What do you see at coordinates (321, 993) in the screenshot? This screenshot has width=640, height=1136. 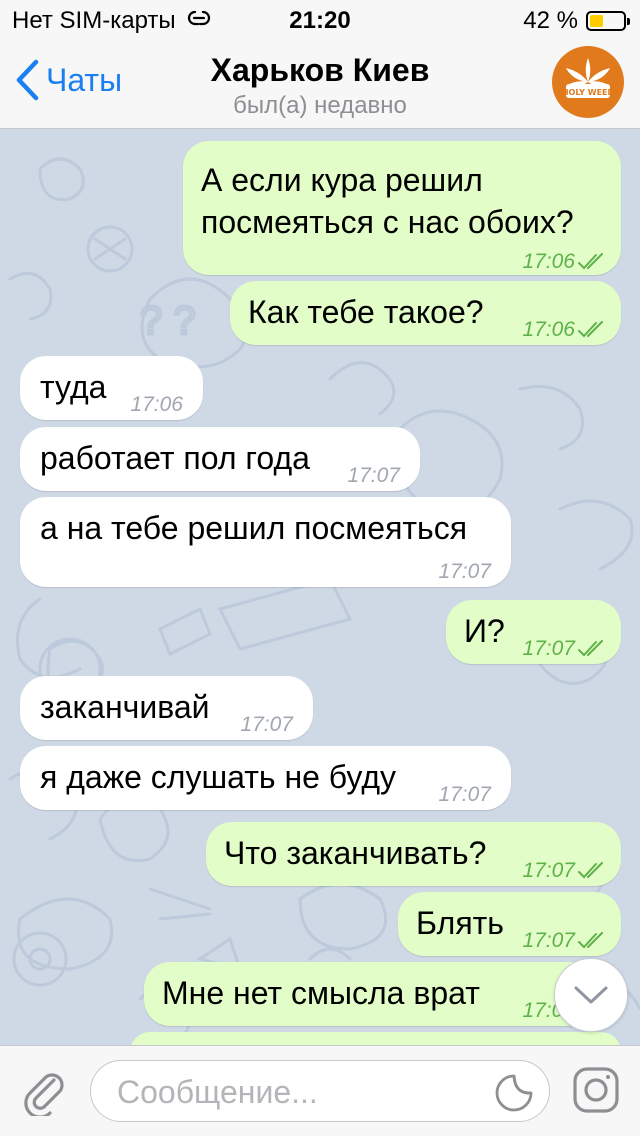 I see `message-text: Мне нет смысла врат` at bounding box center [321, 993].